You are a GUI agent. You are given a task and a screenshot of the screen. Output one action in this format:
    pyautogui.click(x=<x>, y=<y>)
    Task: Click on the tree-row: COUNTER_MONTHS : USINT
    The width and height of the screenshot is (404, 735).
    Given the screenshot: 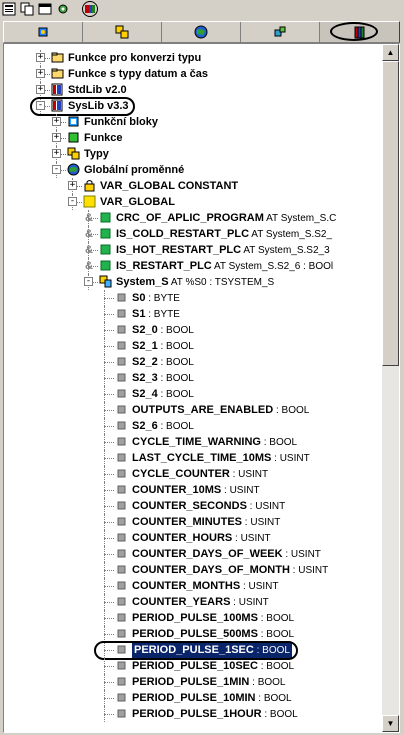 What is the action you would take?
    pyautogui.click(x=192, y=586)
    